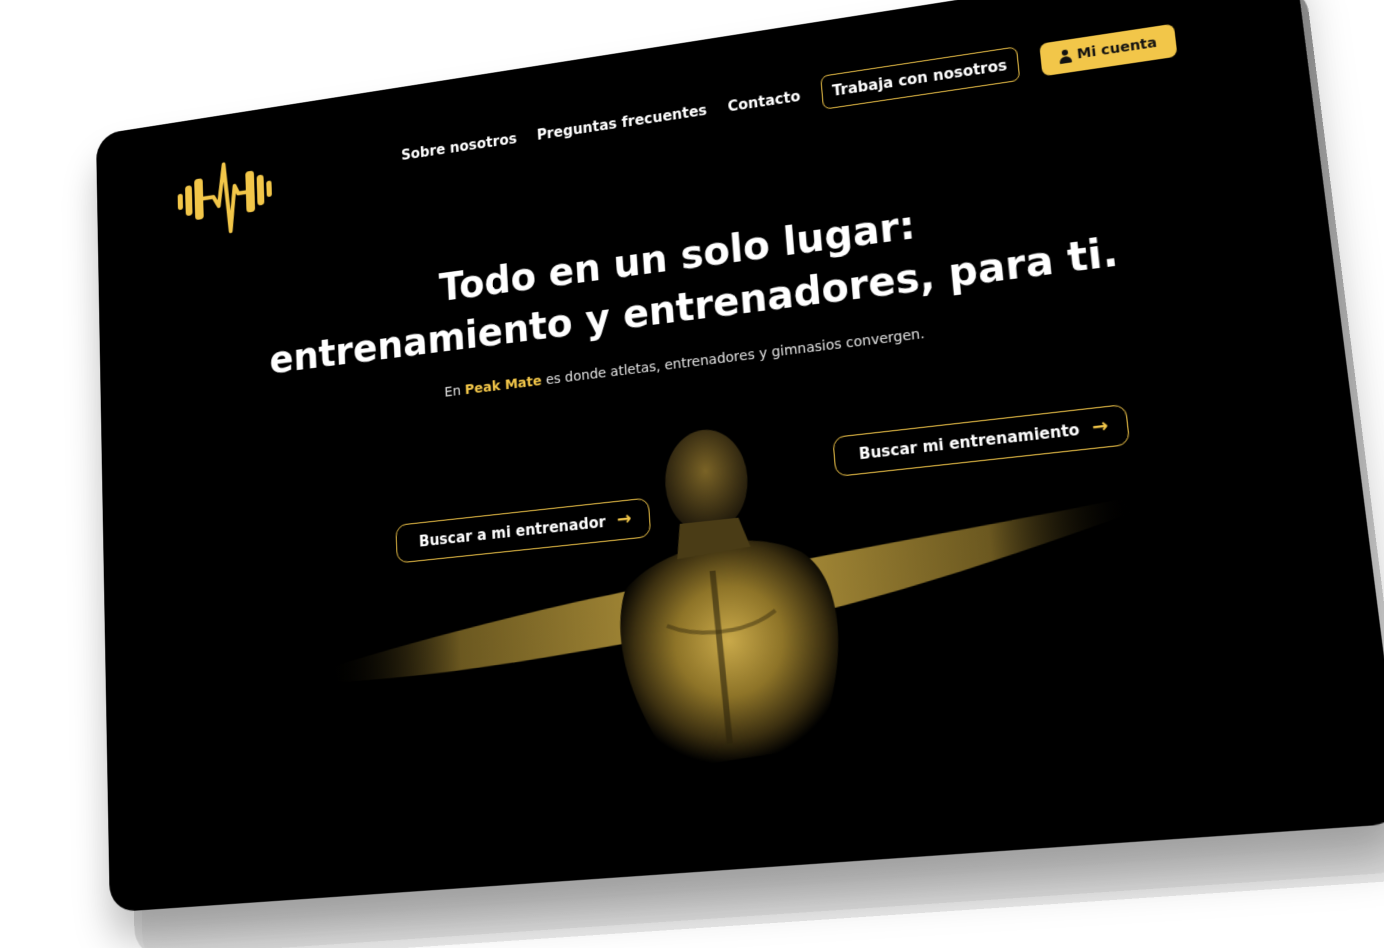 The width and height of the screenshot is (1384, 948). I want to click on my-account-button: Mi cuenta, so click(1108, 50).